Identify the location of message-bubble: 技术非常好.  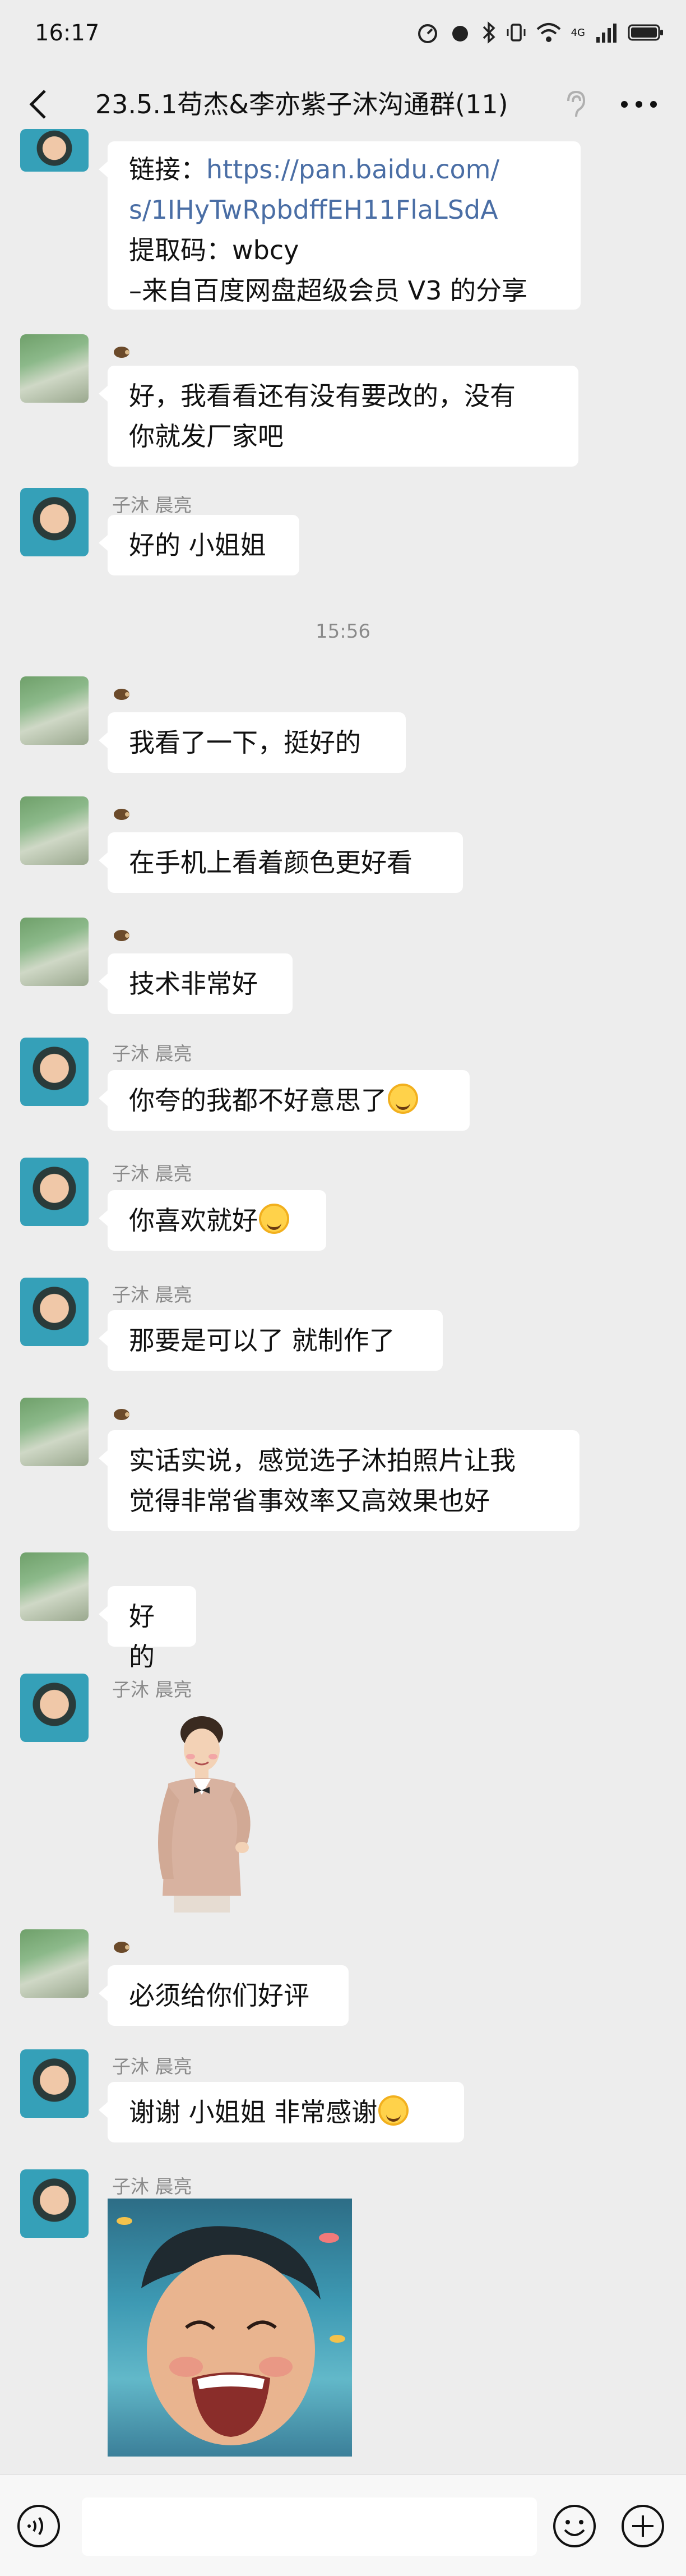
(196, 983).